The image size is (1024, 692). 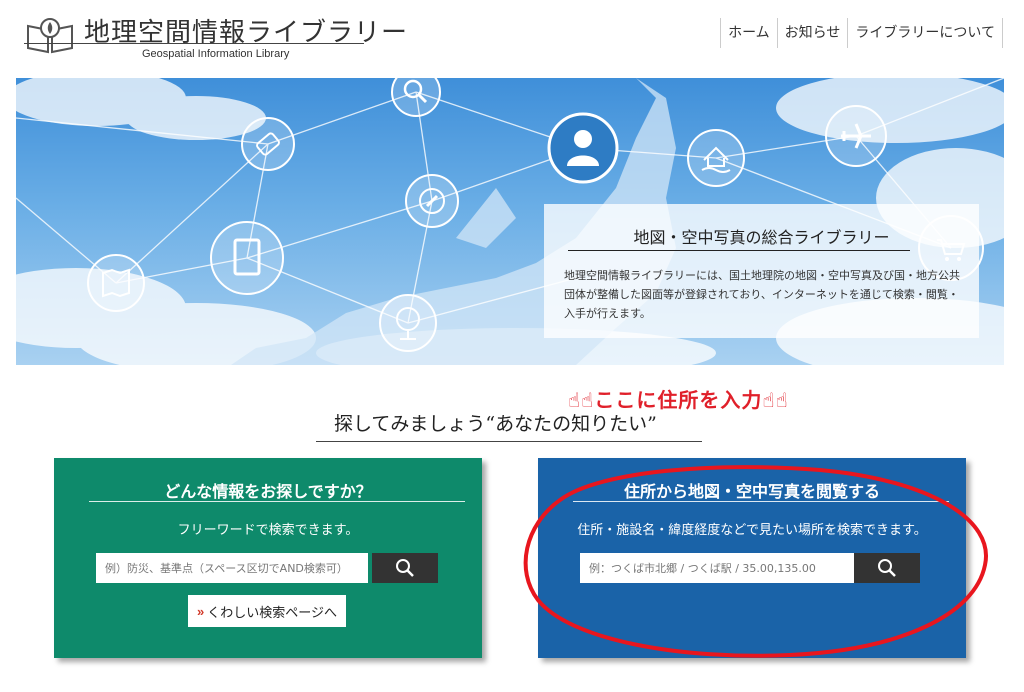 What do you see at coordinates (247, 258) in the screenshot?
I see `book-icon` at bounding box center [247, 258].